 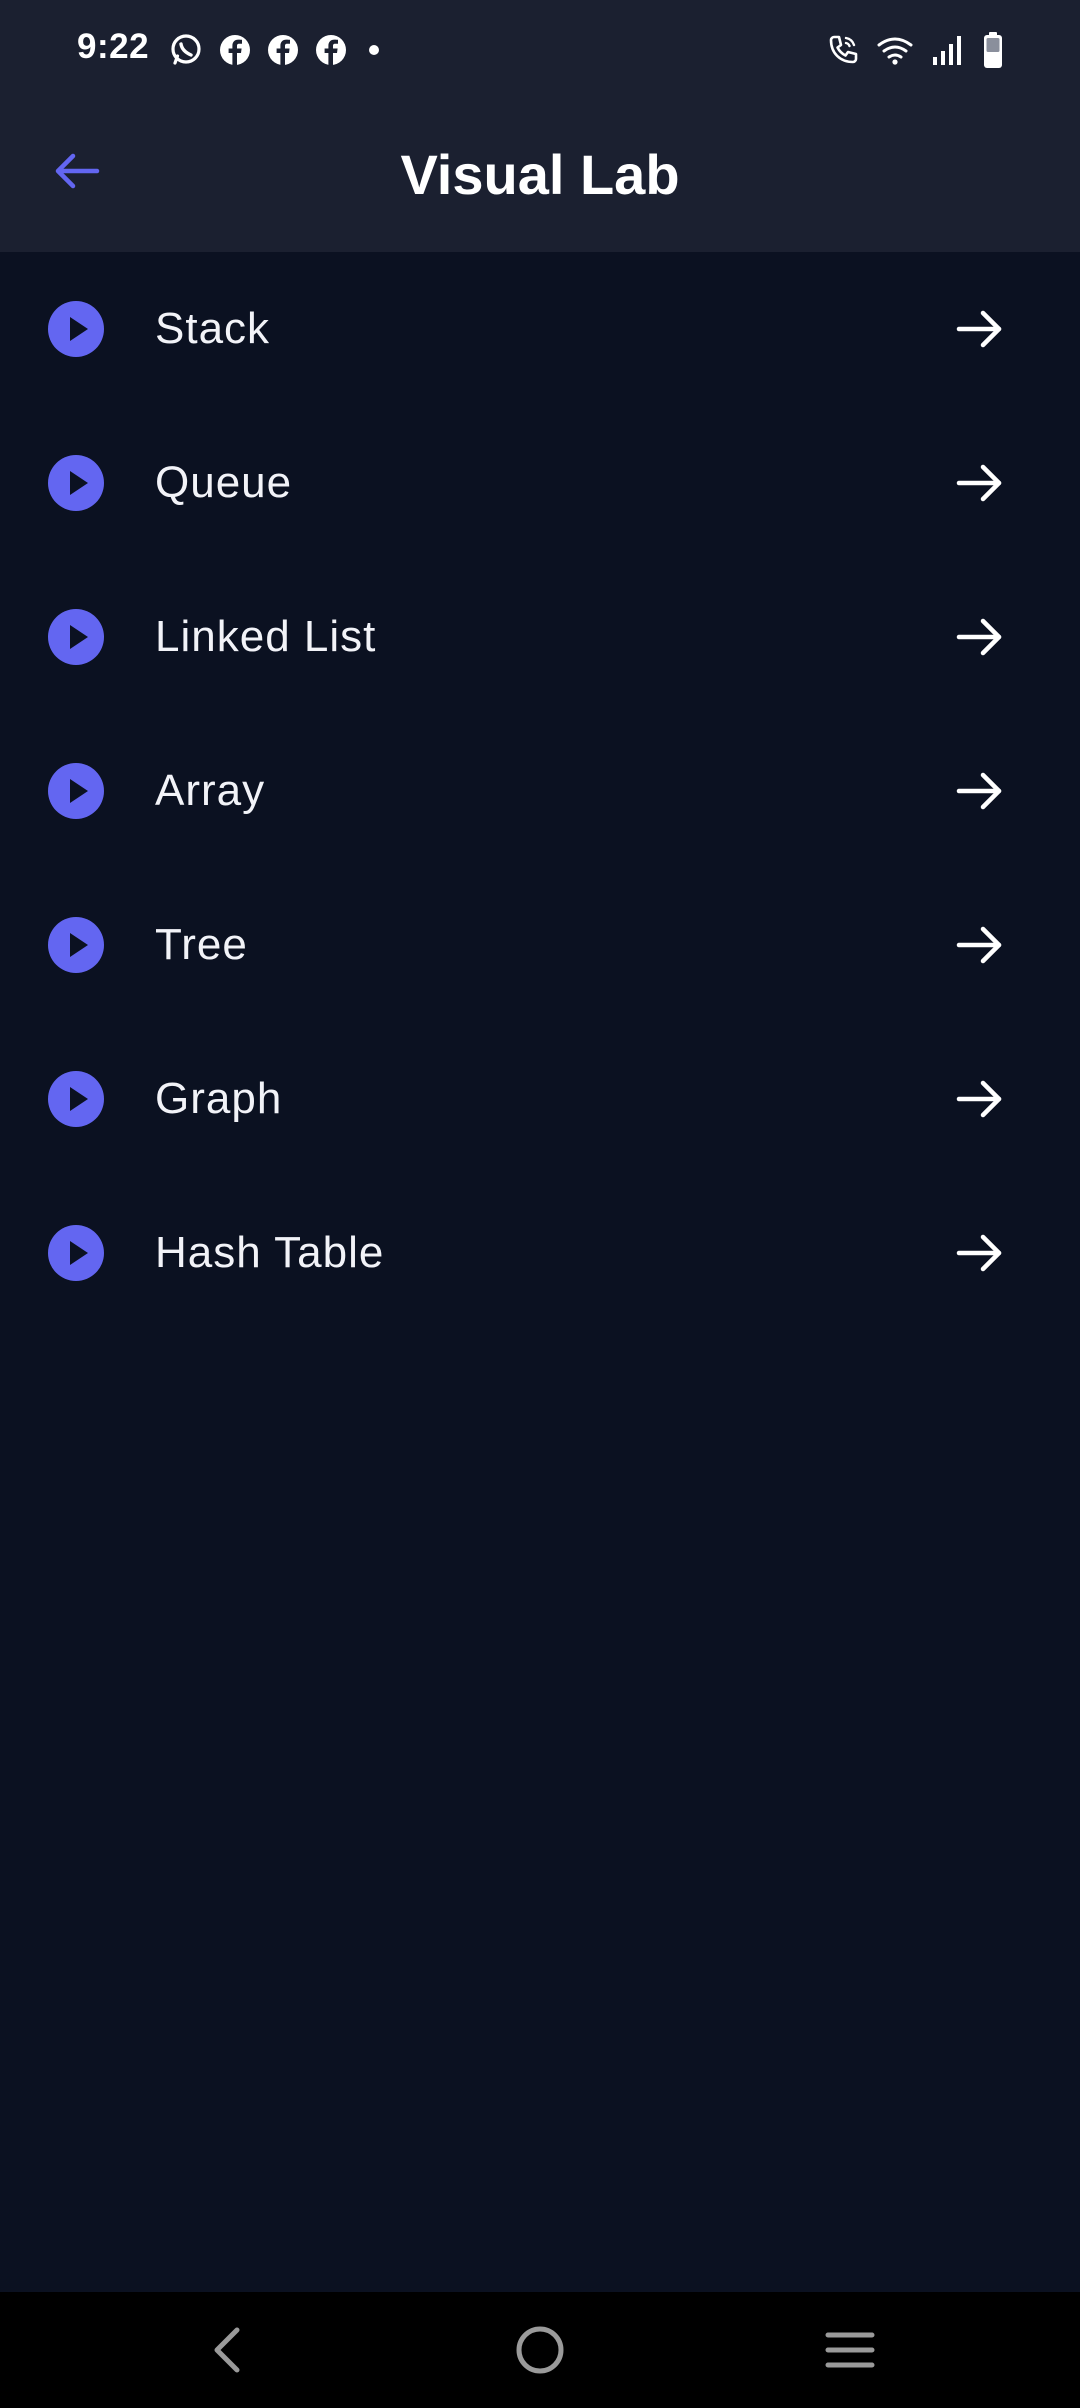 I want to click on whatsapp-icon, so click(x=186, y=50).